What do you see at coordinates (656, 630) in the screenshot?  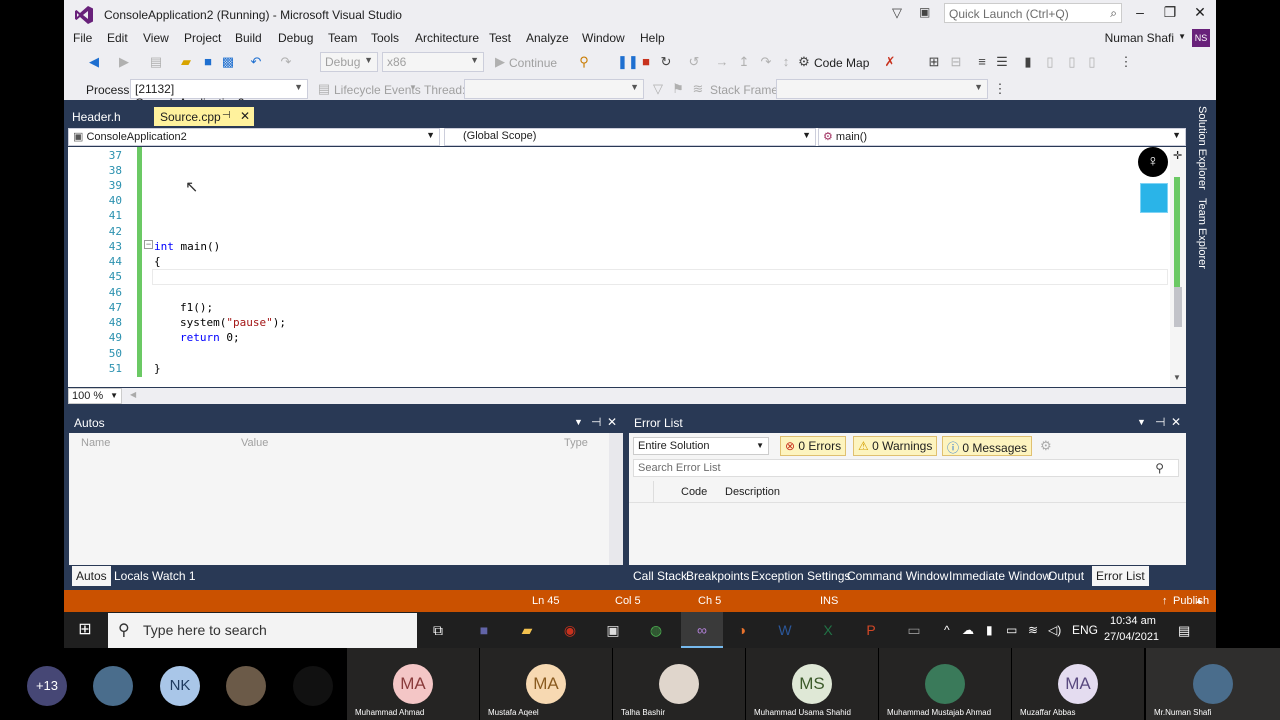 I see `chrome-icon: ◍` at bounding box center [656, 630].